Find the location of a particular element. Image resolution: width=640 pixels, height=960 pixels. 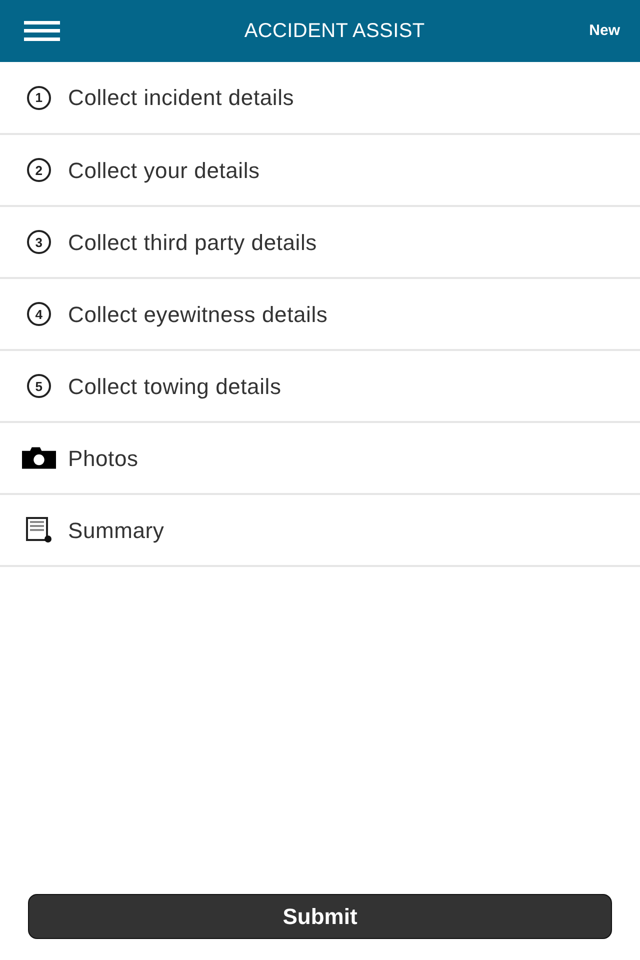

step-number: 2 is located at coordinates (39, 170).